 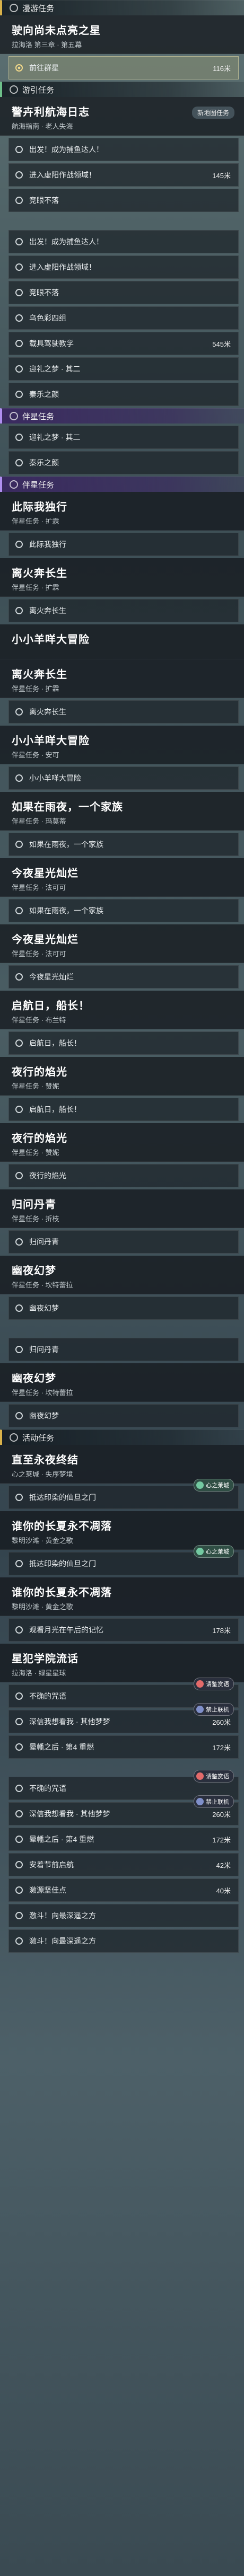 I want to click on step-label: 进入虚阳作战领域！, so click(x=63, y=267).